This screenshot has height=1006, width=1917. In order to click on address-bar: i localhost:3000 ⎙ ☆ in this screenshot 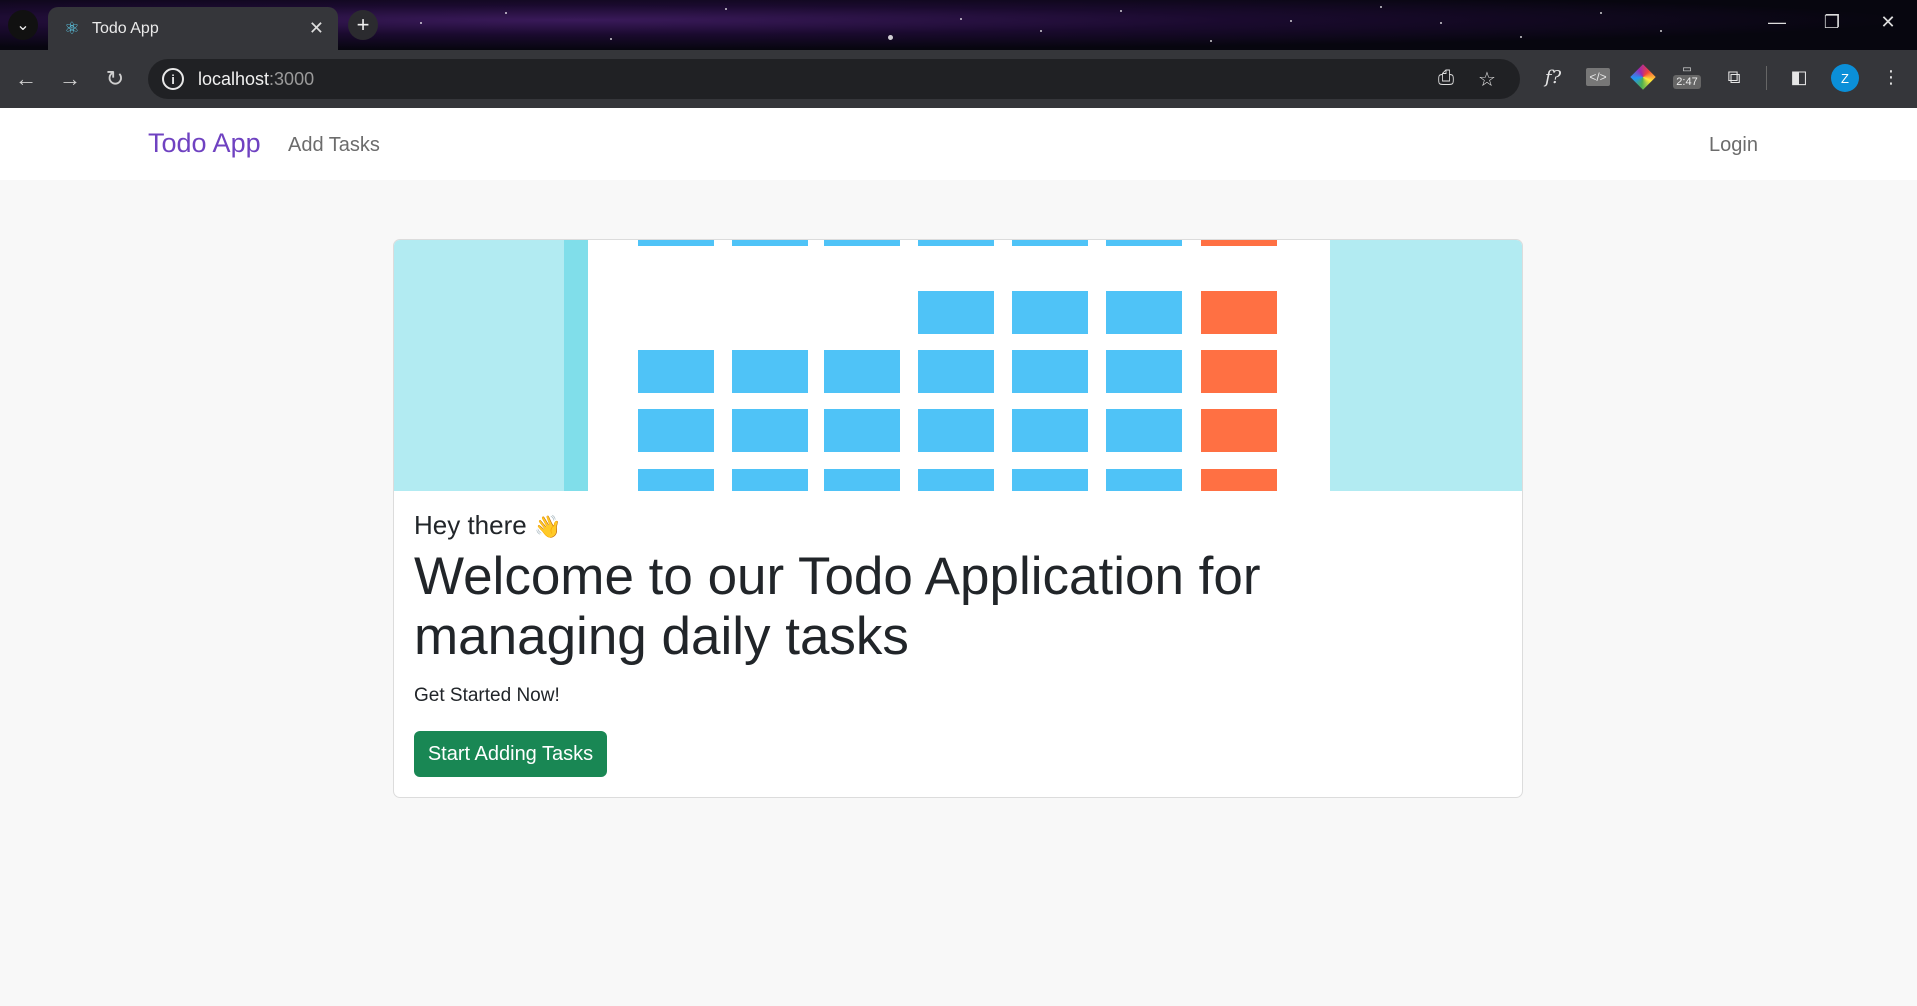, I will do `click(834, 79)`.